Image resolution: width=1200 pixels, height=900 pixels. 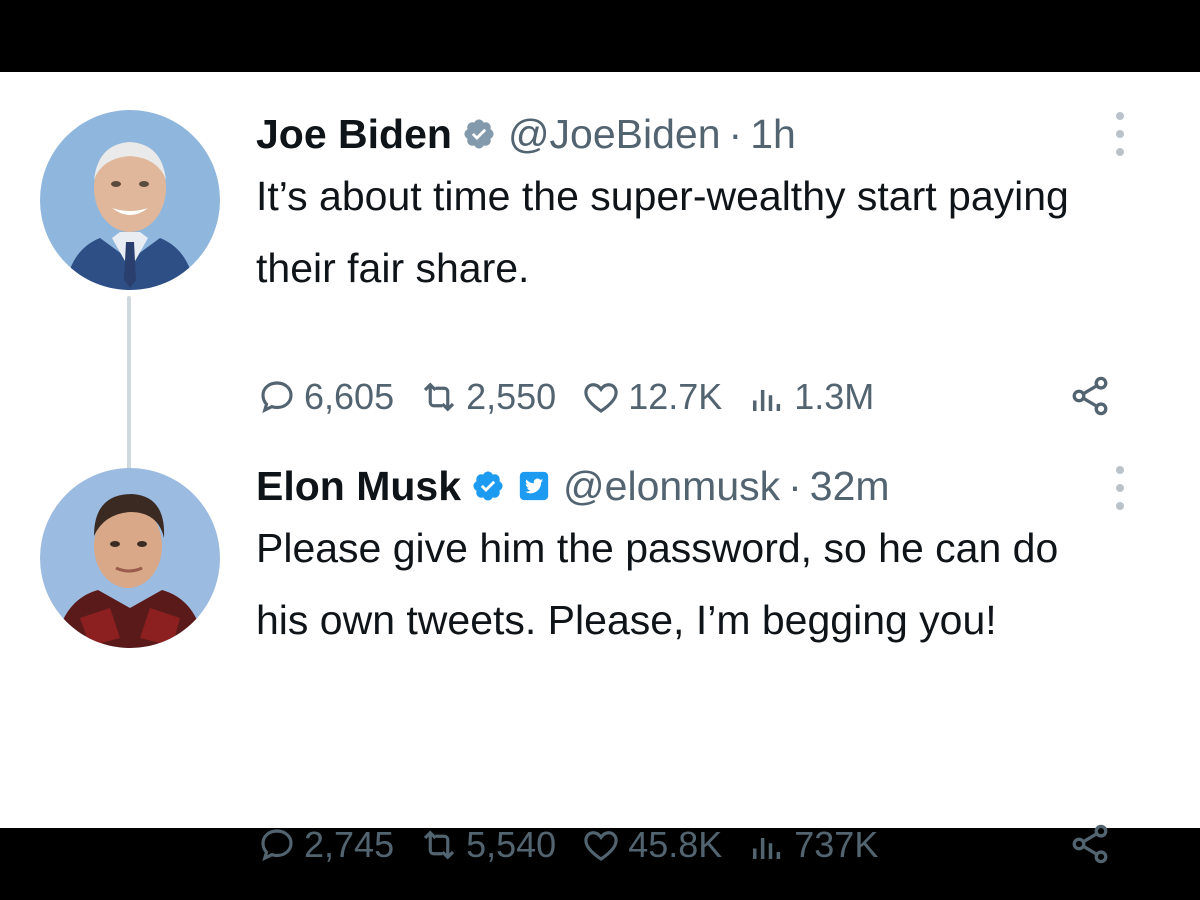 What do you see at coordinates (479, 134) in the screenshot?
I see `verified-gray-icon` at bounding box center [479, 134].